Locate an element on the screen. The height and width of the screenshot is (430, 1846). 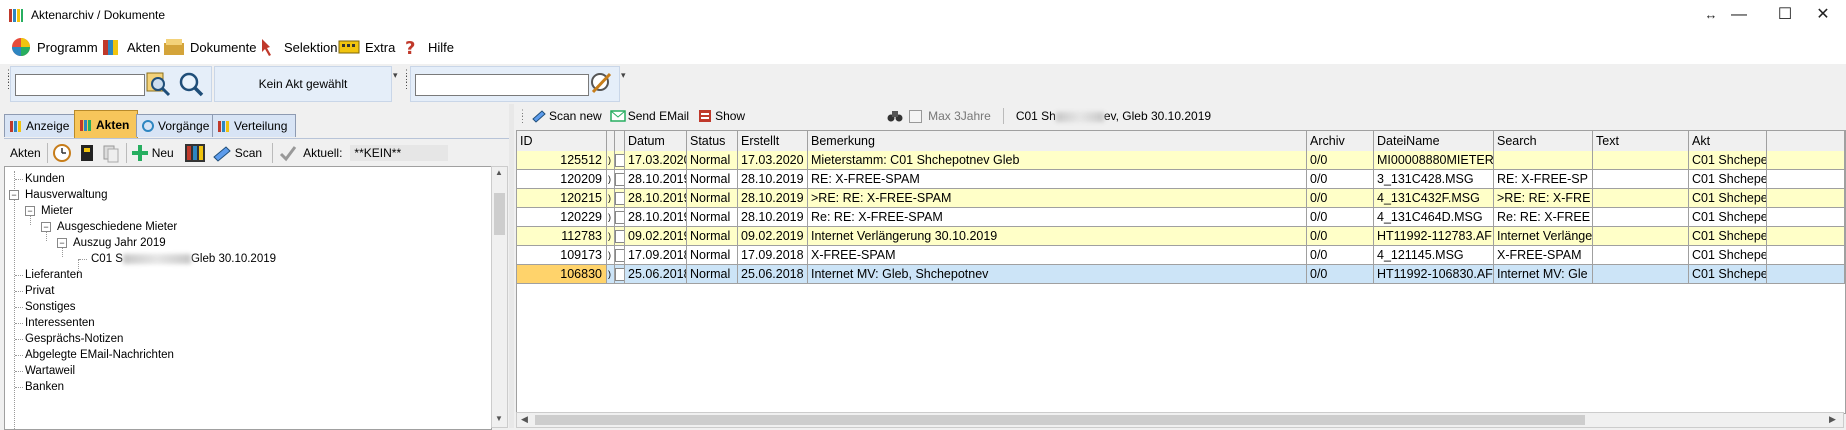
cell-datei: HT11992-112783.AF is located at coordinates (1434, 236).